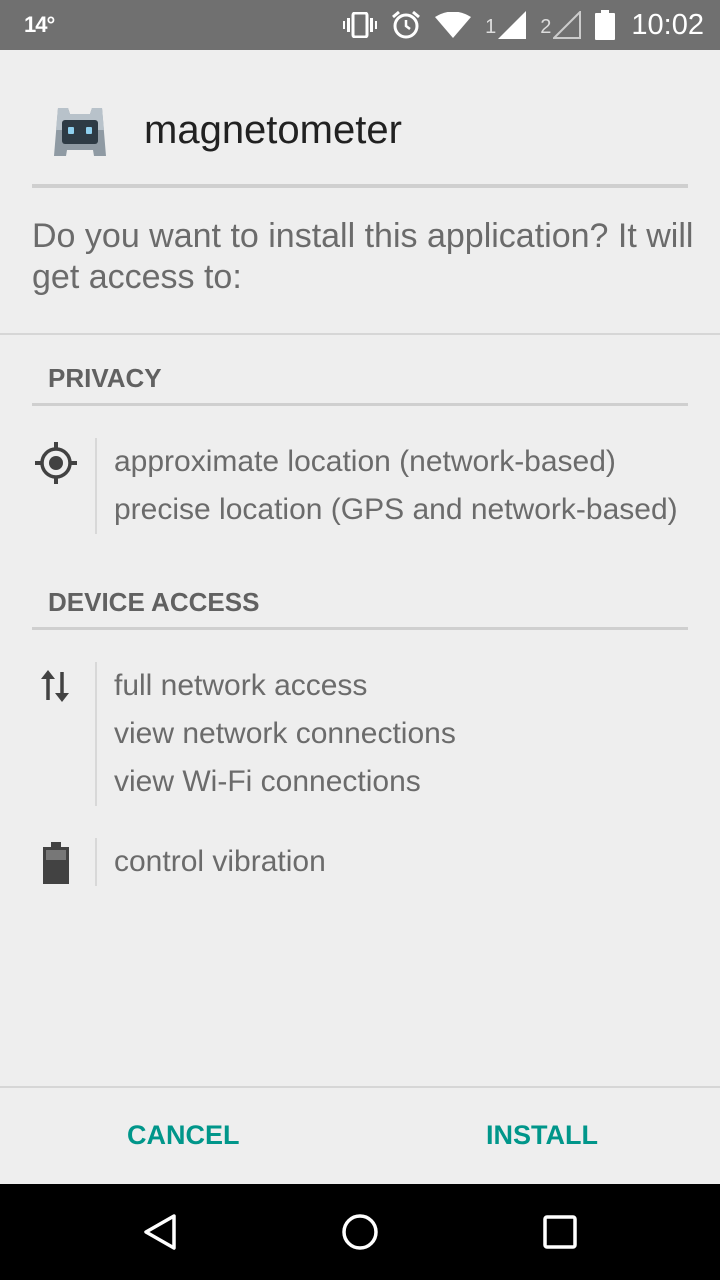 This screenshot has width=720, height=1280. What do you see at coordinates (406, 25) in the screenshot?
I see `alarm-icon` at bounding box center [406, 25].